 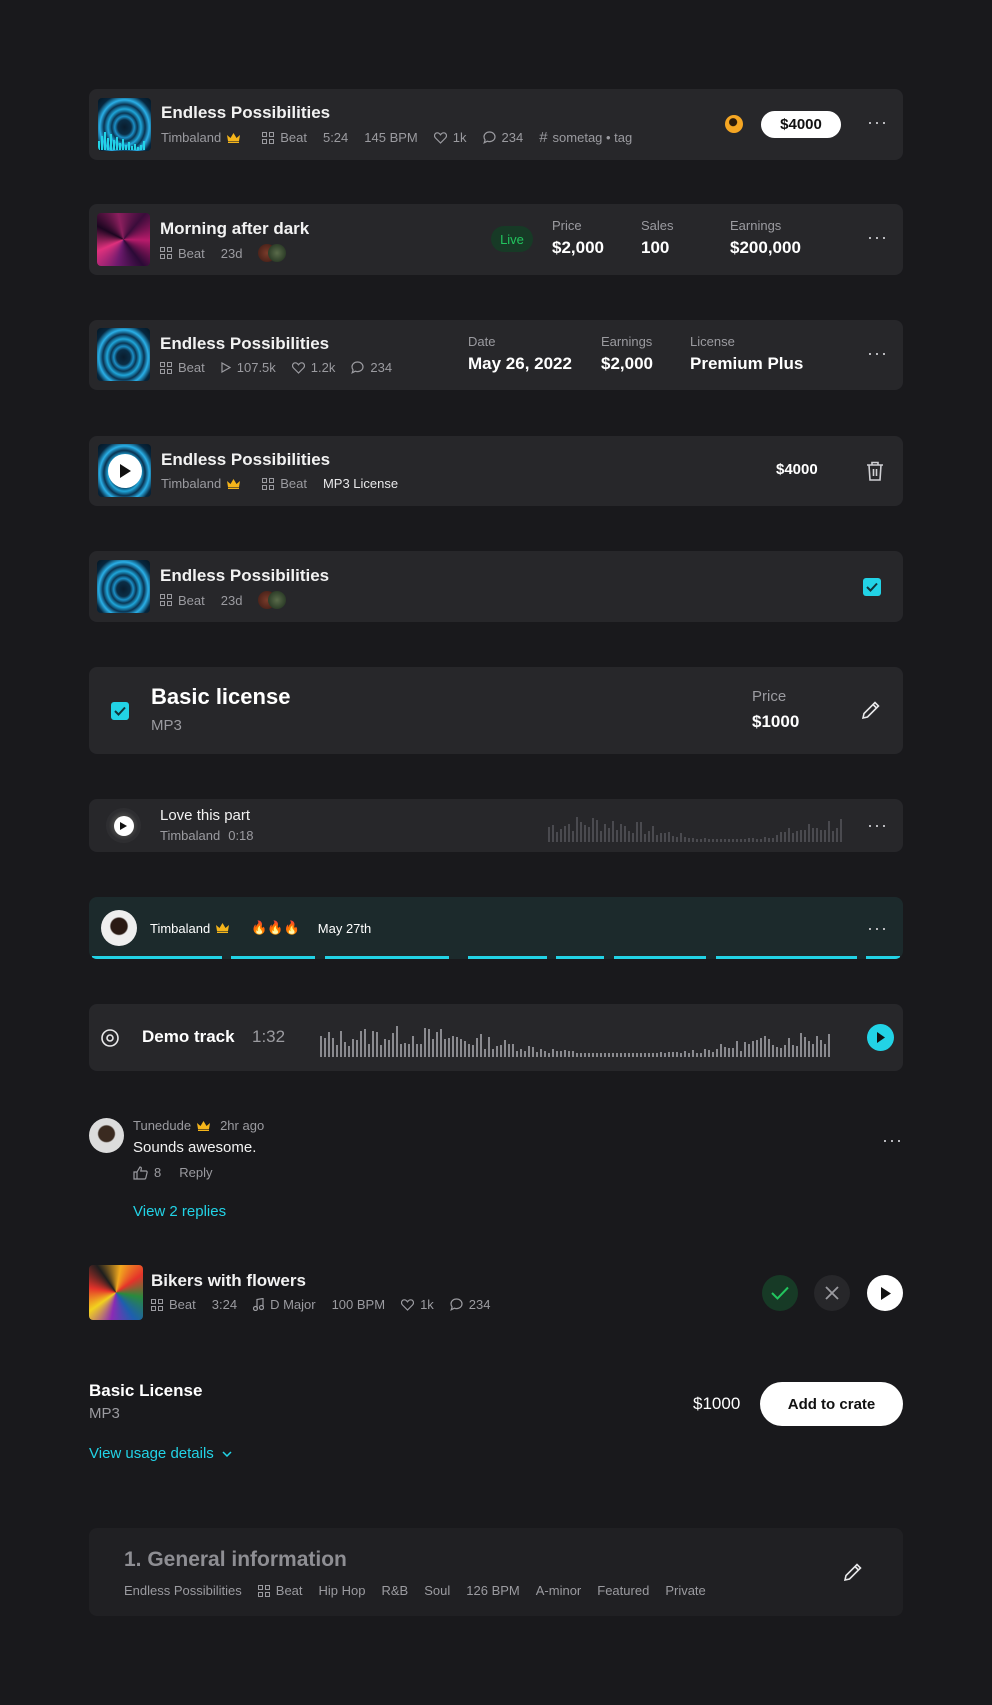 What do you see at coordinates (160, 1453) in the screenshot?
I see `view-usage-details-link: View usage details` at bounding box center [160, 1453].